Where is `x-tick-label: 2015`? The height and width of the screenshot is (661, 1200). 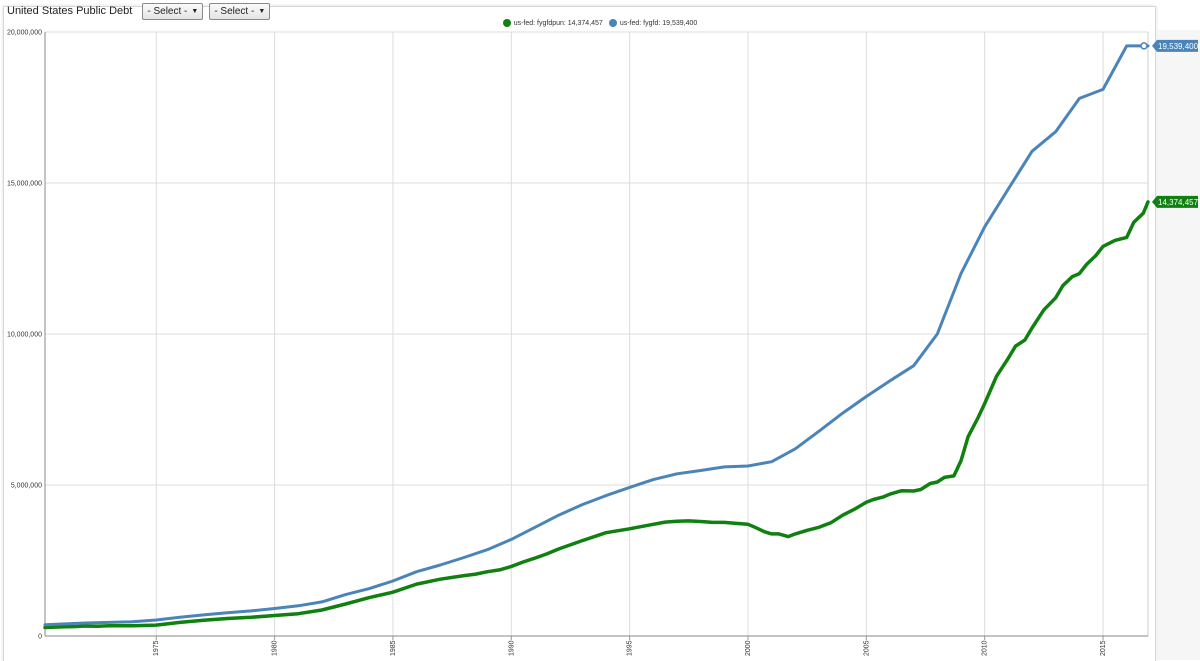 x-tick-label: 2015 is located at coordinates (1103, 648).